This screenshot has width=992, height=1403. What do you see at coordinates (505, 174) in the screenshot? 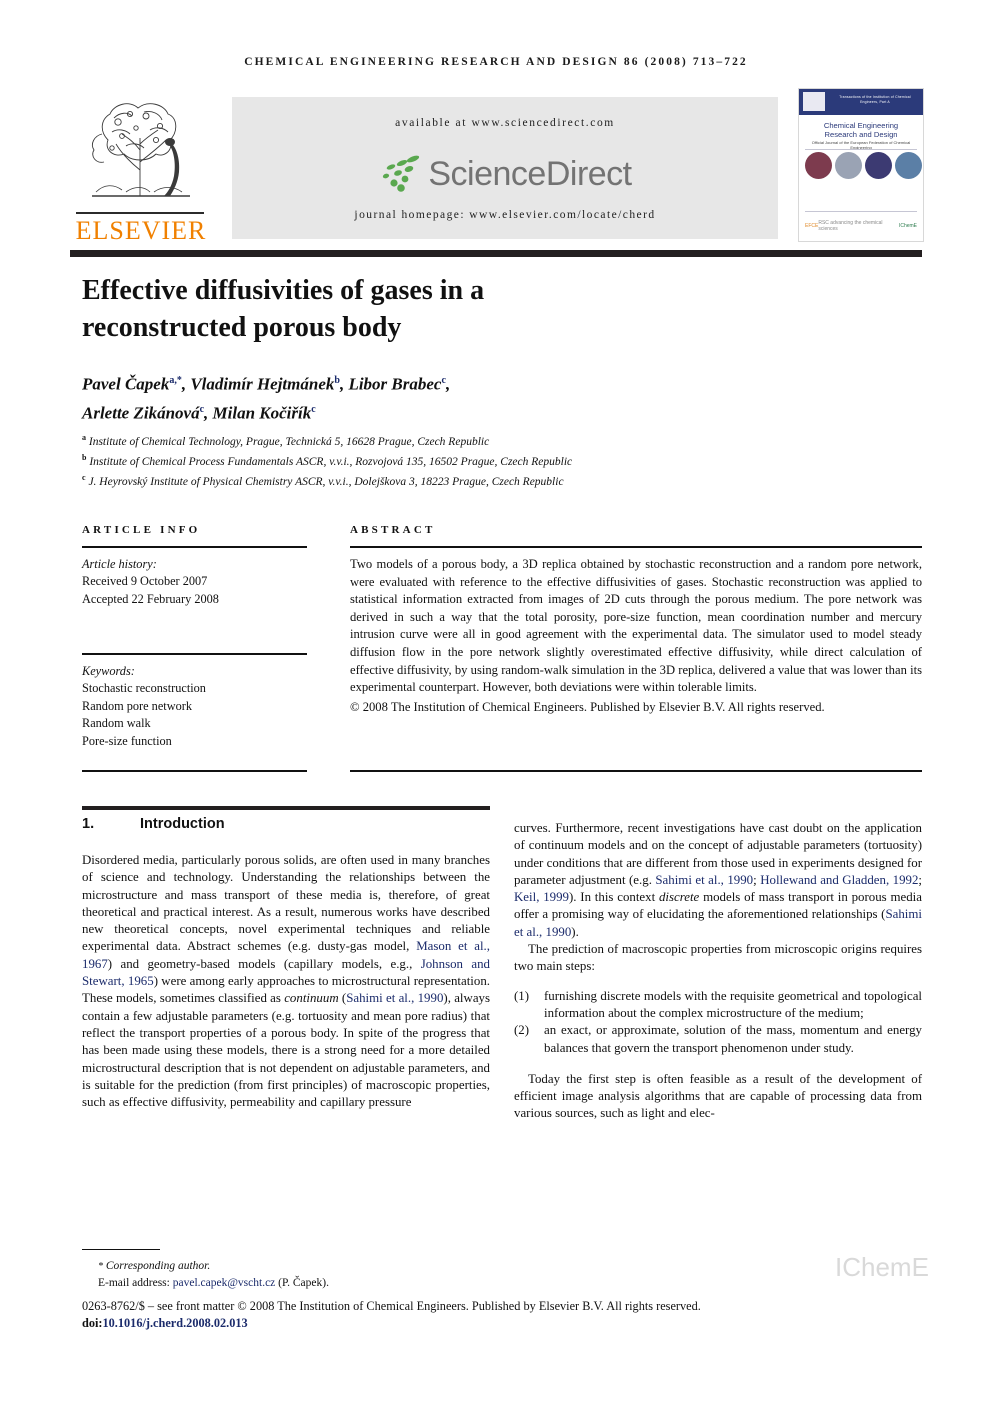
I see `sciencedirect-logo: ScienceDirect` at bounding box center [505, 174].